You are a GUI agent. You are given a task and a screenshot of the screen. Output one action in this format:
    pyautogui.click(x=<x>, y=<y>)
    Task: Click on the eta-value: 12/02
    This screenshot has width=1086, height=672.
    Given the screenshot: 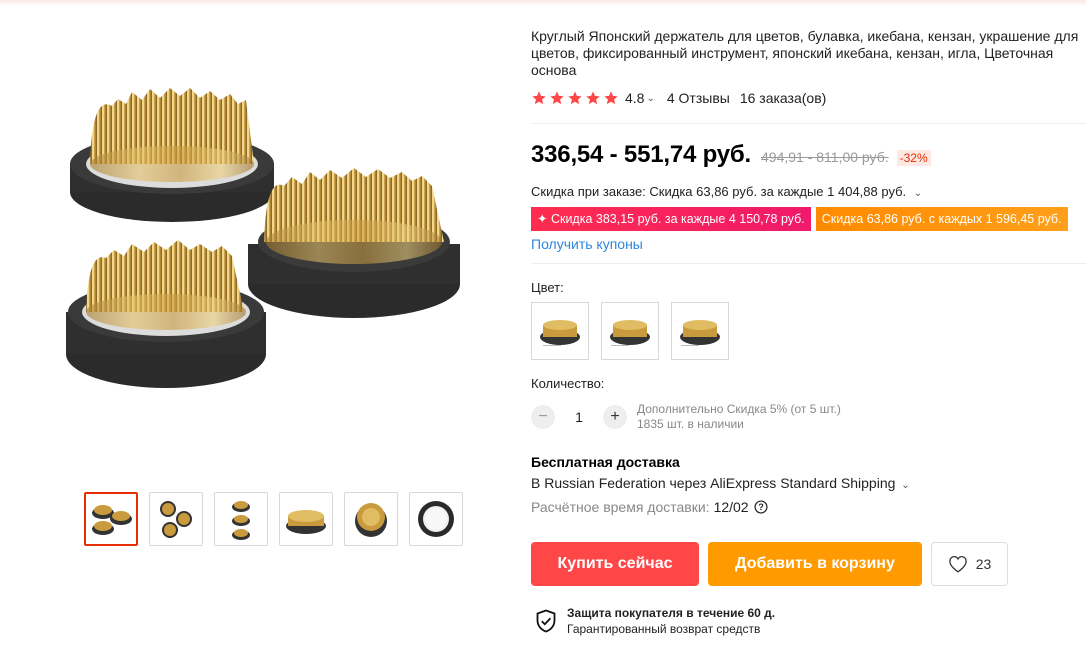 What is the action you would take?
    pyautogui.click(x=731, y=507)
    